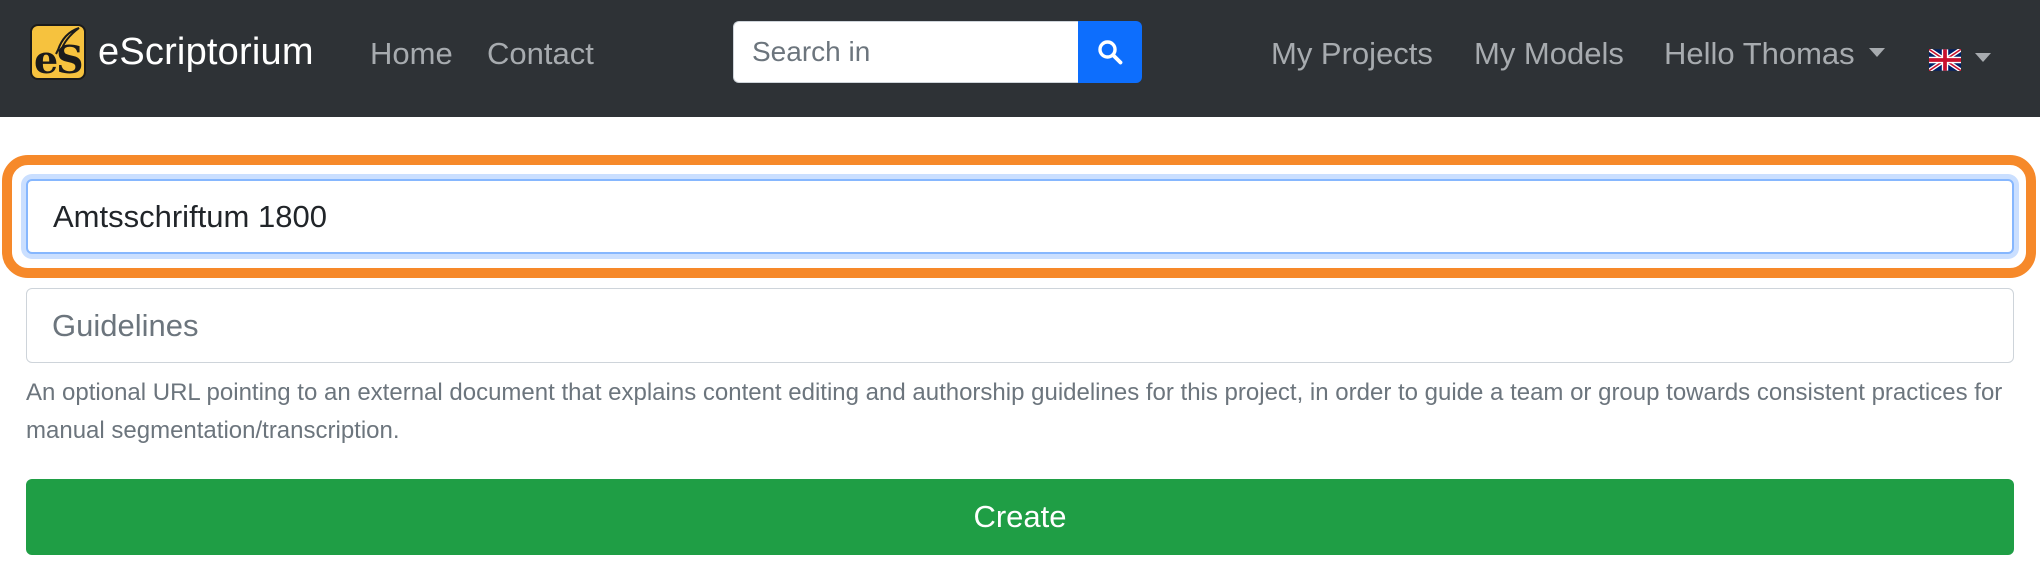 The height and width of the screenshot is (580, 2040). I want to click on create-button: Create, so click(1020, 517).